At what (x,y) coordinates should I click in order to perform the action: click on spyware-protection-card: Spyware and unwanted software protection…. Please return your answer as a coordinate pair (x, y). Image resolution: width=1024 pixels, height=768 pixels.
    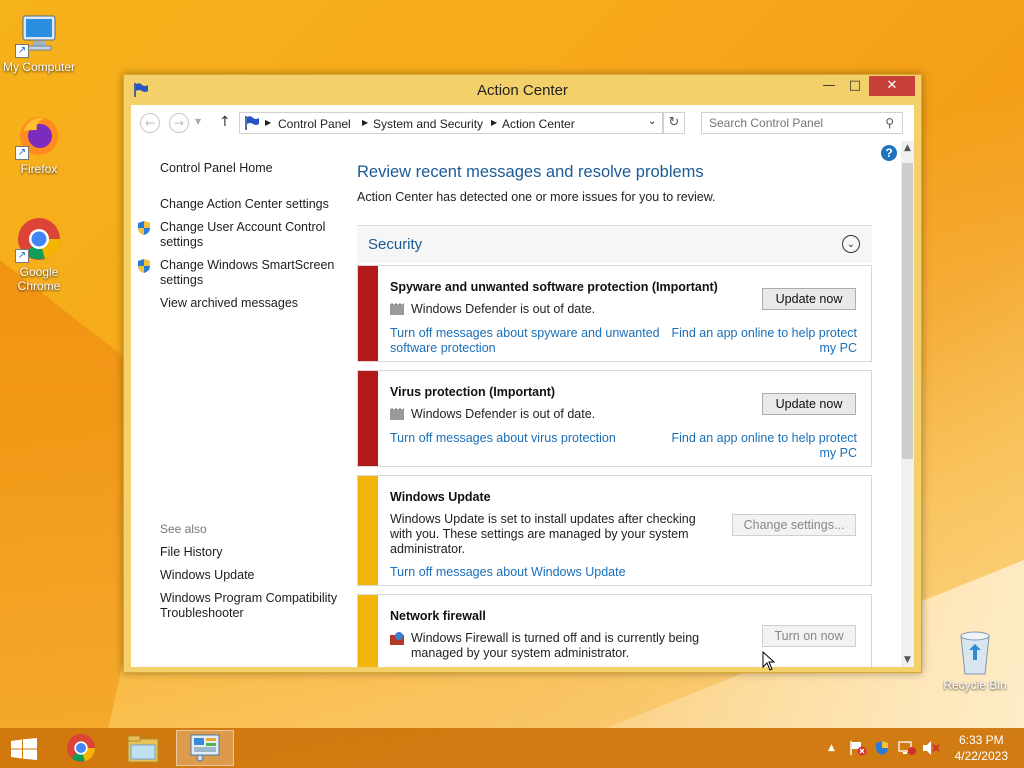
    Looking at the image, I should click on (614, 313).